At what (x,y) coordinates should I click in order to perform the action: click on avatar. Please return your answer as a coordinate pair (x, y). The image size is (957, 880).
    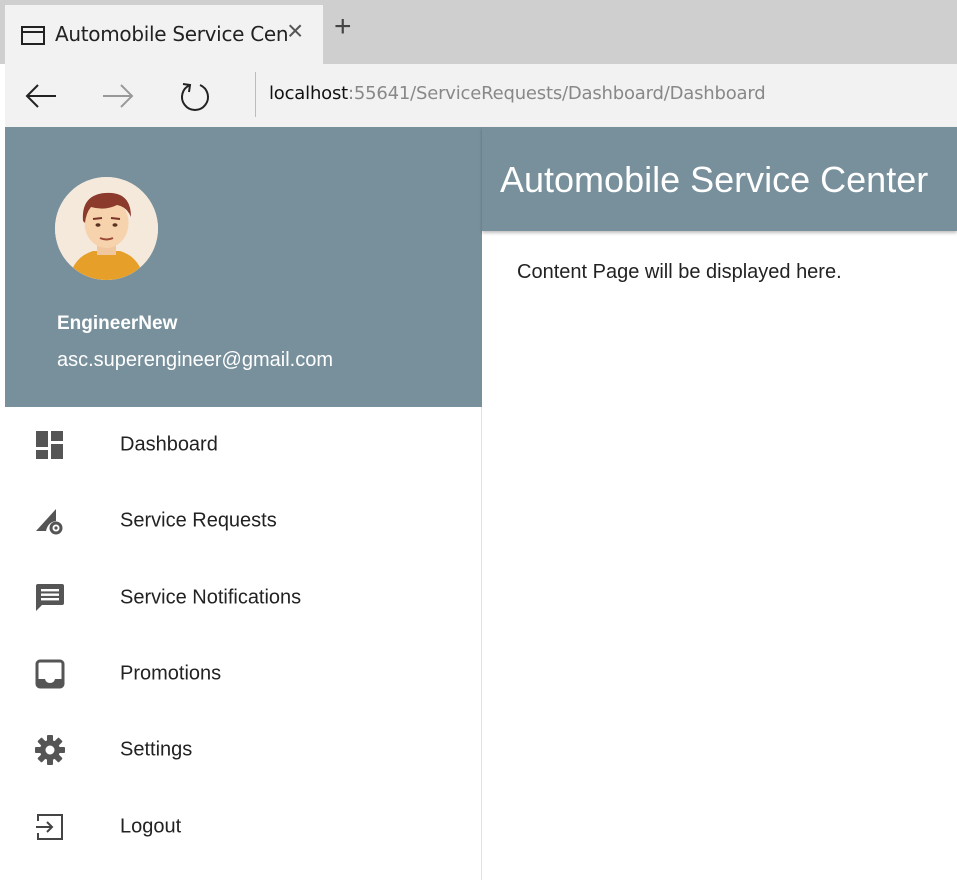
    Looking at the image, I should click on (106, 228).